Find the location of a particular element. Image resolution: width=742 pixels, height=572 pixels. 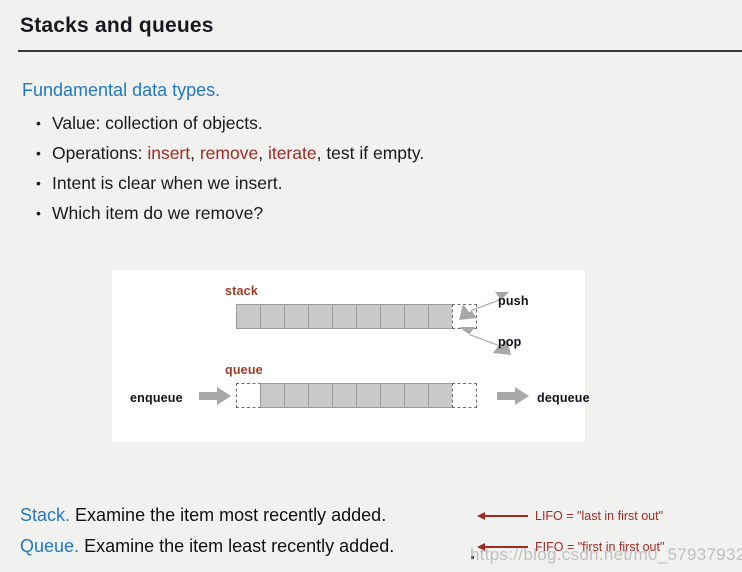

list-item-label: Intent is clear when we insert. is located at coordinates (167, 183).